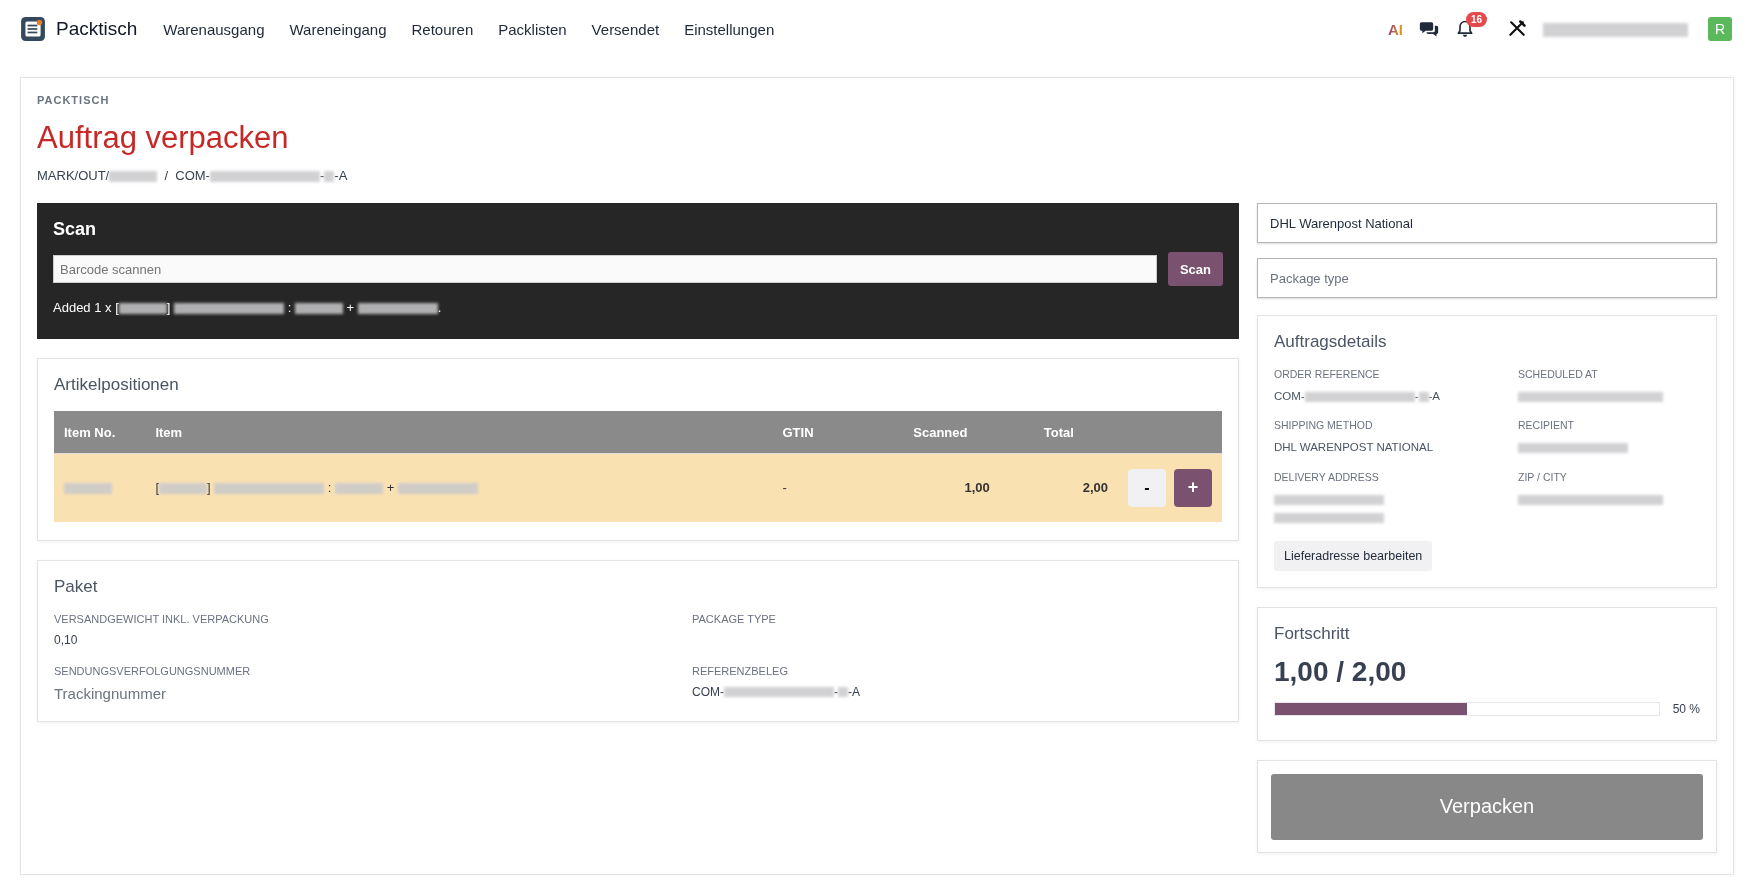 The image size is (1756, 895). Describe the element at coordinates (729, 29) in the screenshot. I see `nav-menu-item: Einstellungen` at that location.